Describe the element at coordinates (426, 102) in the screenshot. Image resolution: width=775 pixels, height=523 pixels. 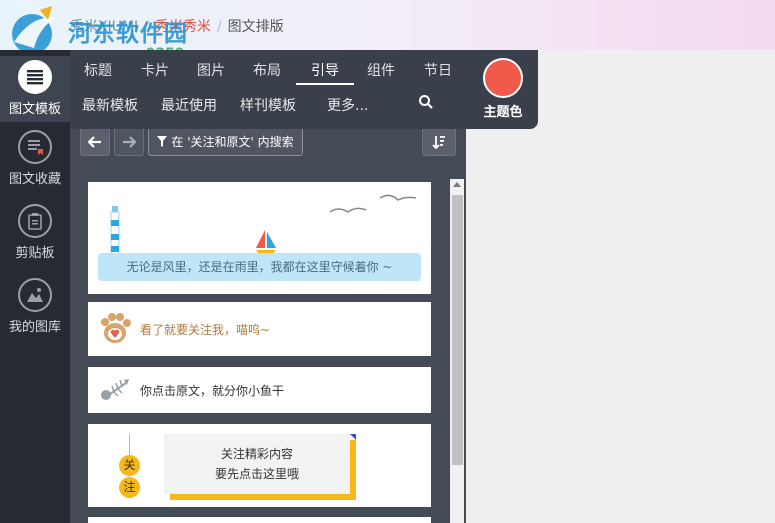
I see `search-icon` at that location.